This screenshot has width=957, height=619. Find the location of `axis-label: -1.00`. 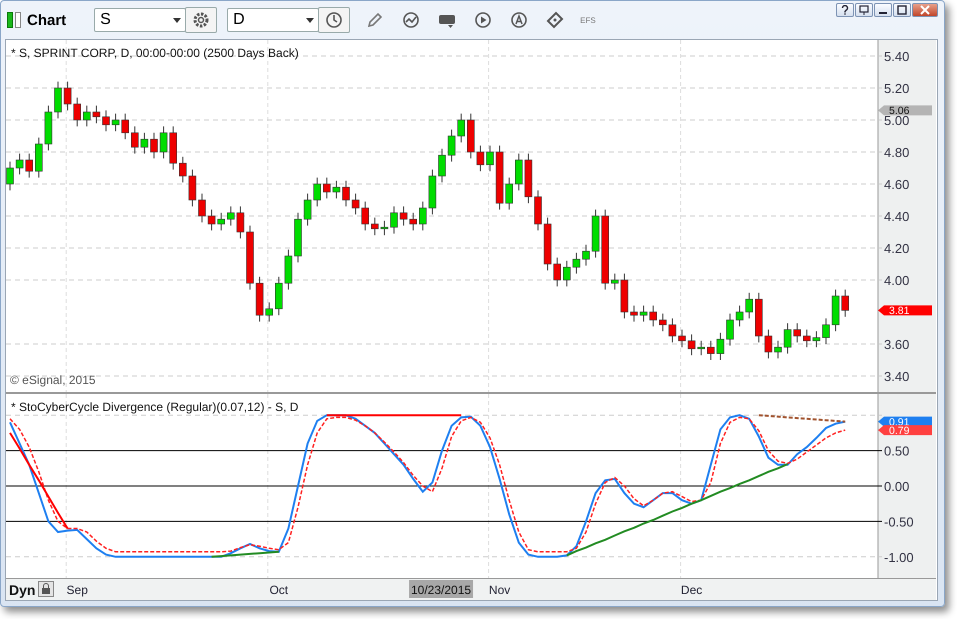

axis-label: -1.00 is located at coordinates (899, 557).